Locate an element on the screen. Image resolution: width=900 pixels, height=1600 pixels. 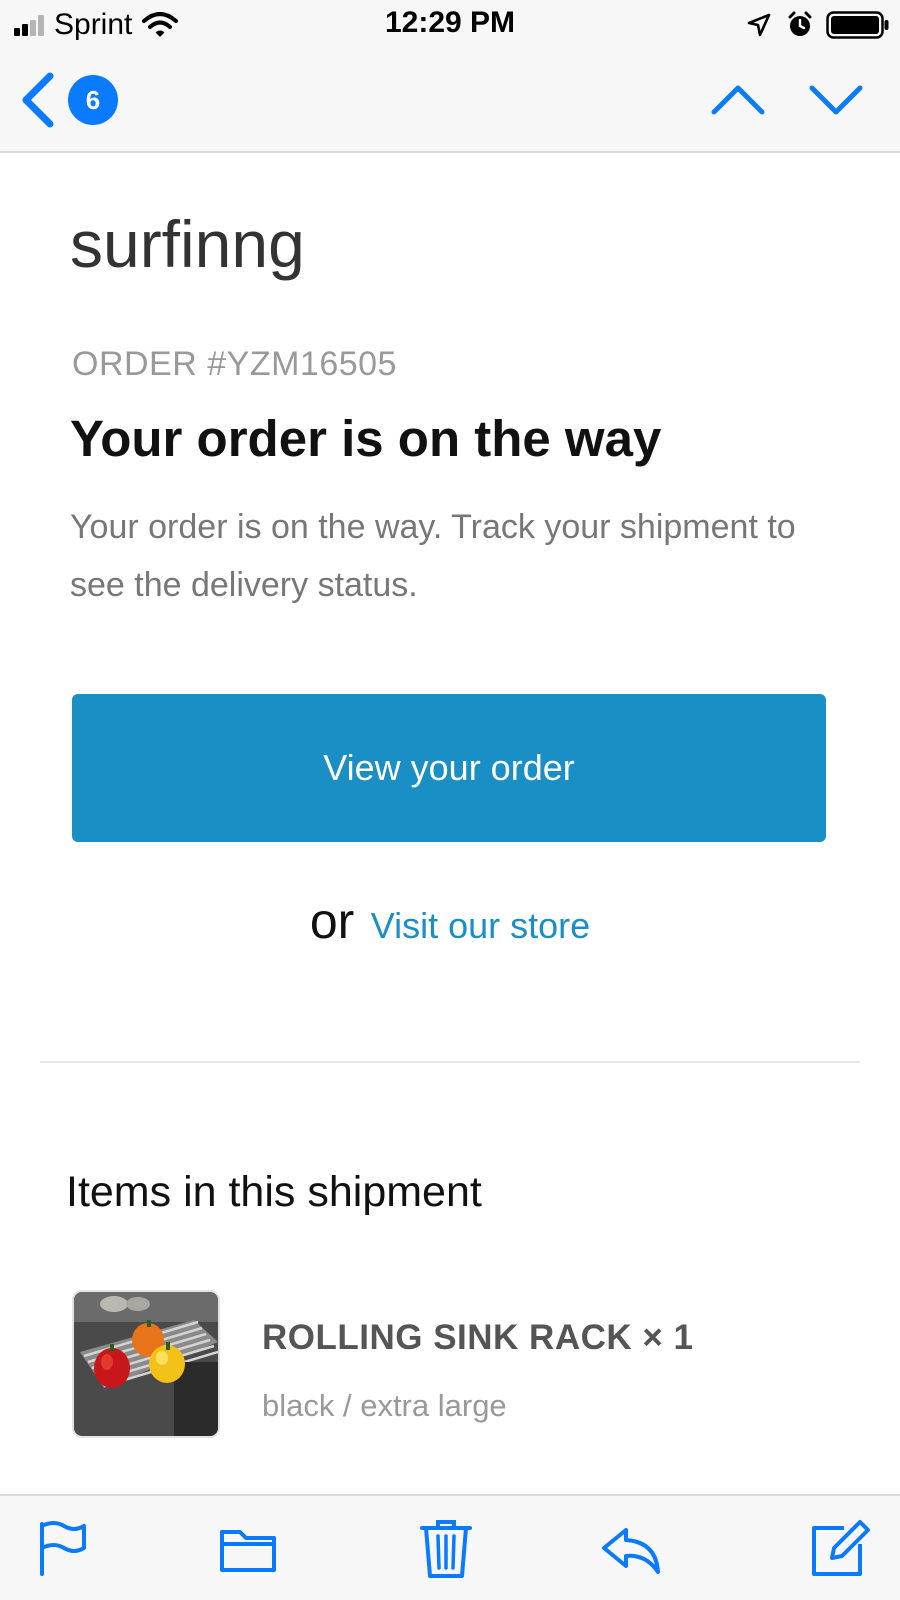
status-right is located at coordinates (818, 25).